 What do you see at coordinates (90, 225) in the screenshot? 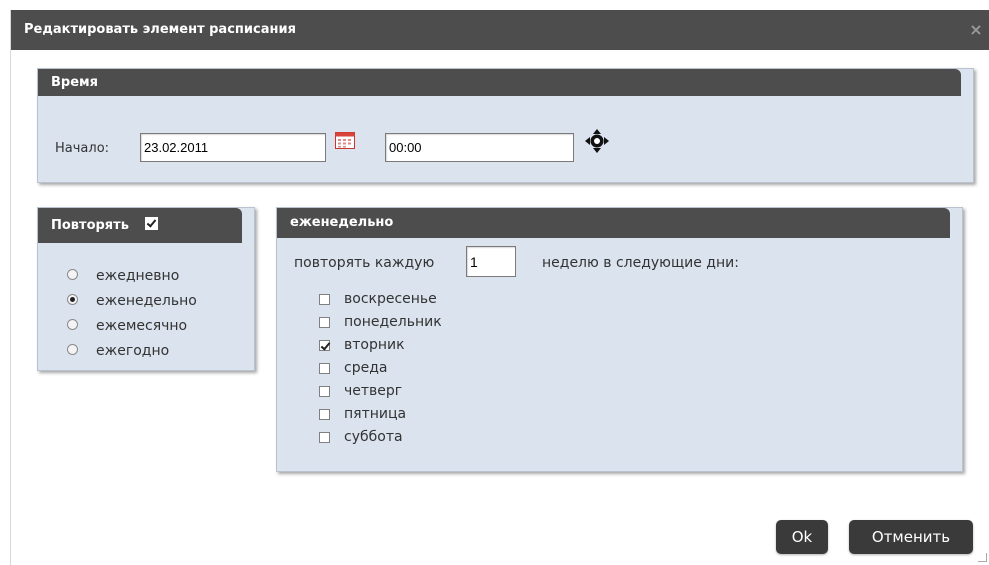
I see `repeat-header-label: Повторять` at bounding box center [90, 225].